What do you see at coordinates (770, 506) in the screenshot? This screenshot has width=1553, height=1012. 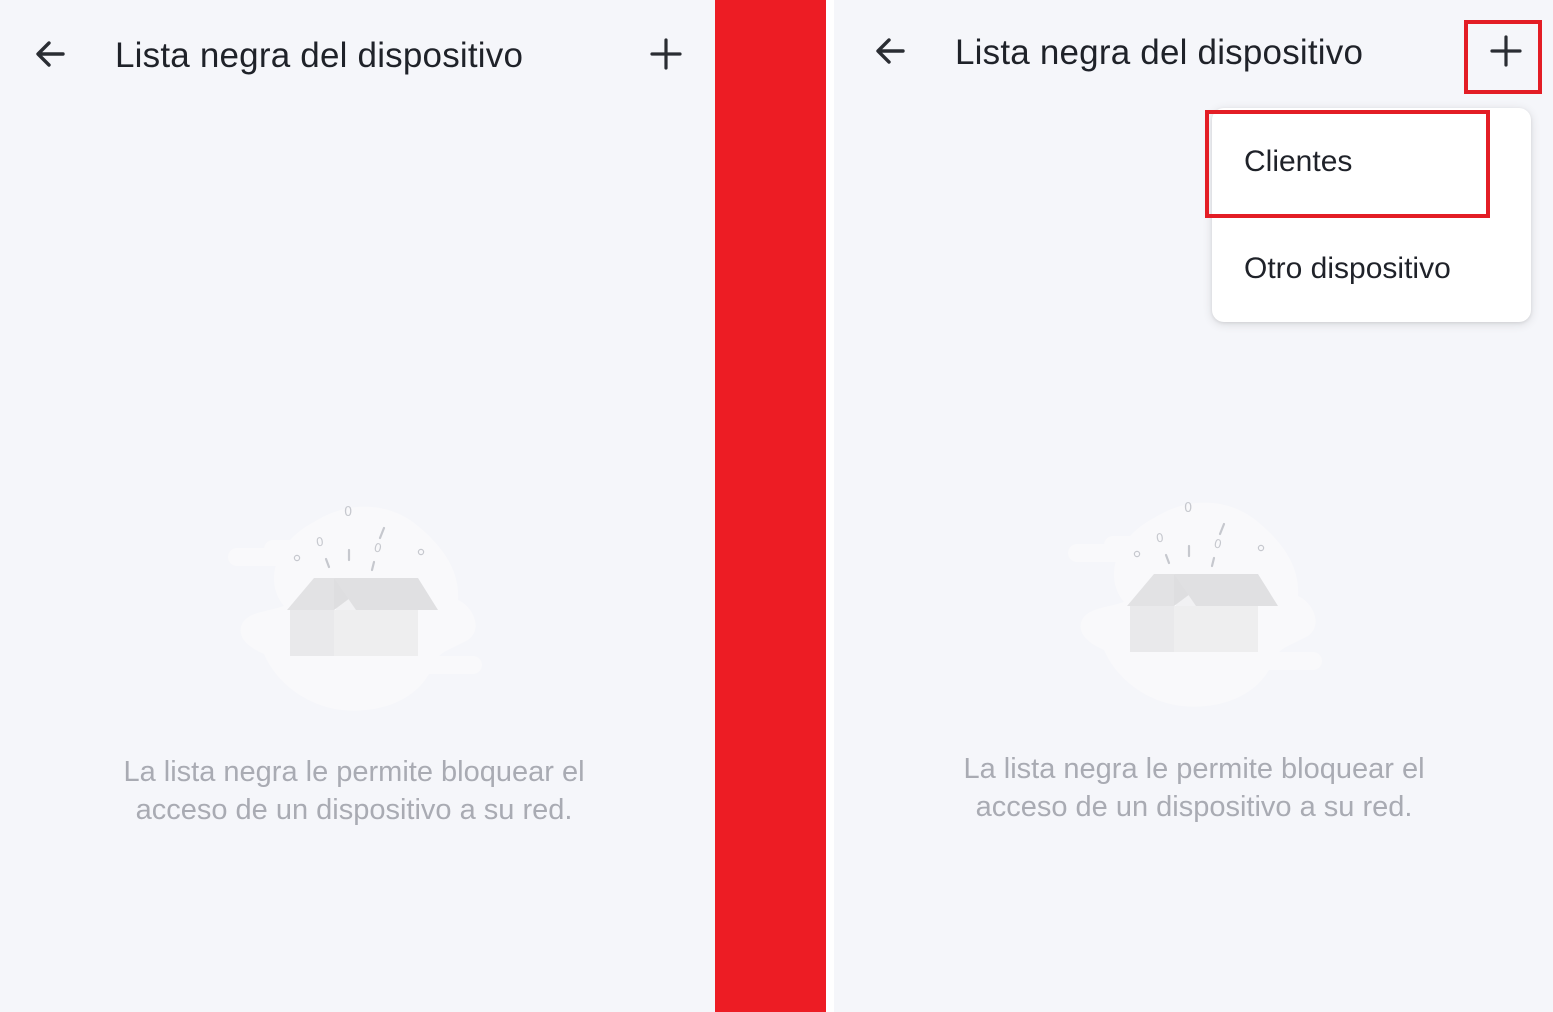 I see `panel-divider` at bounding box center [770, 506].